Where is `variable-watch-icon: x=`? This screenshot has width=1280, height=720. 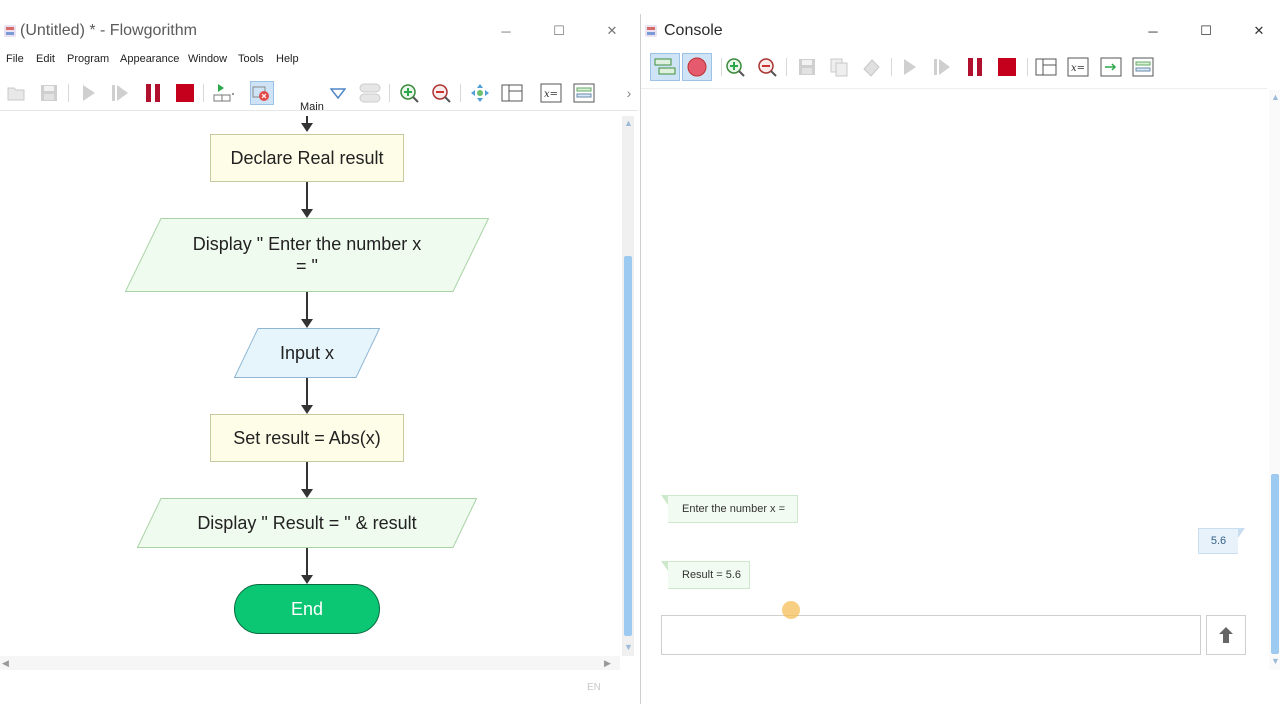
variable-watch-icon: x= is located at coordinates (1078, 67).